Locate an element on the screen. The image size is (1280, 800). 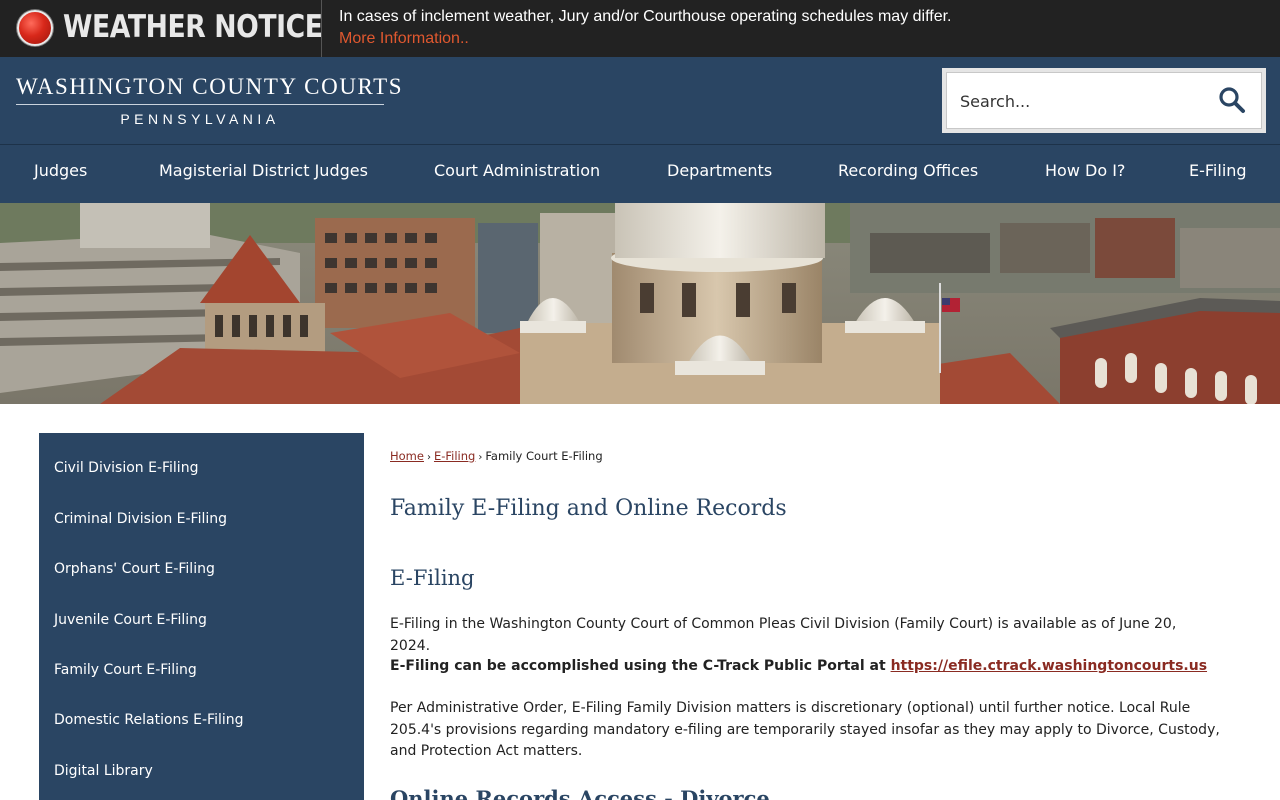
section-title-e-filing: E-Filing is located at coordinates (432, 578).